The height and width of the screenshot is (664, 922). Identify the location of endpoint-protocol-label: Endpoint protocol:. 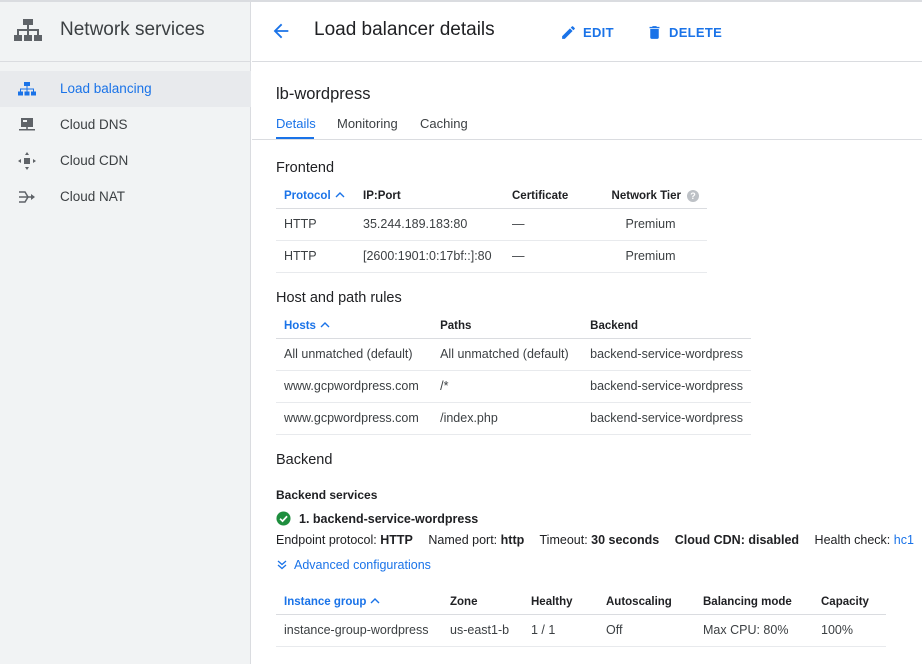
(326, 540).